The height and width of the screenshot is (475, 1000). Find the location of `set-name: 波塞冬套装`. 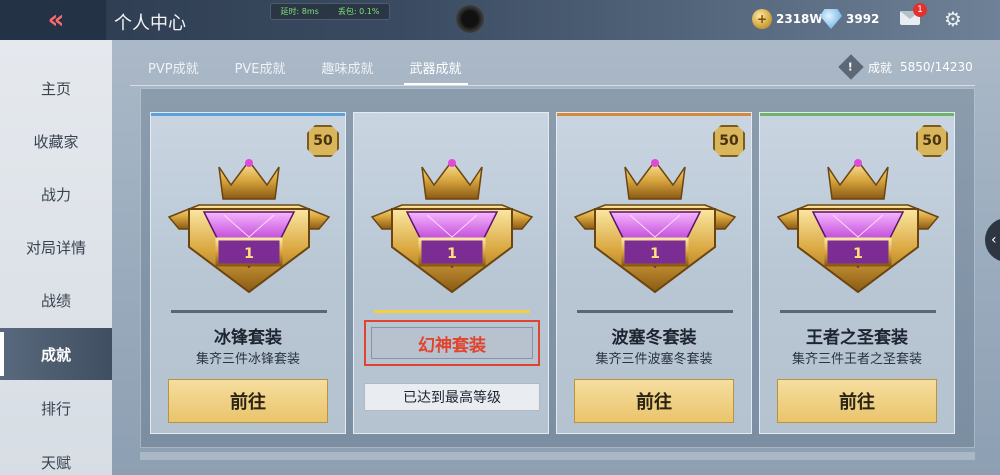

set-name: 波塞冬套装 is located at coordinates (654, 338).